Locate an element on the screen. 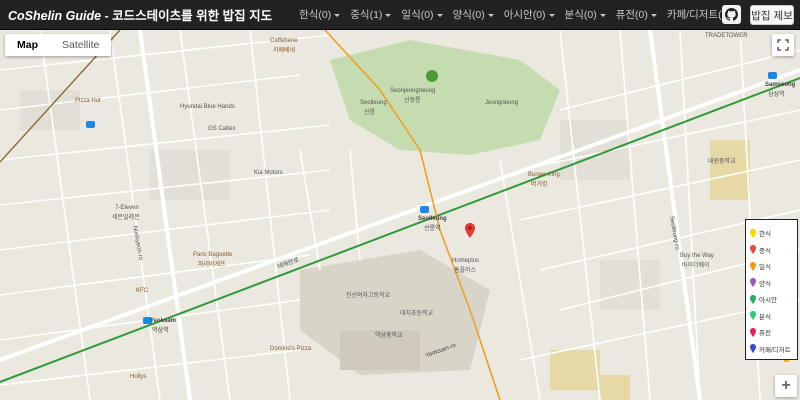 This screenshot has width=800, height=400. legend-item-label: 중식 is located at coordinates (765, 251).